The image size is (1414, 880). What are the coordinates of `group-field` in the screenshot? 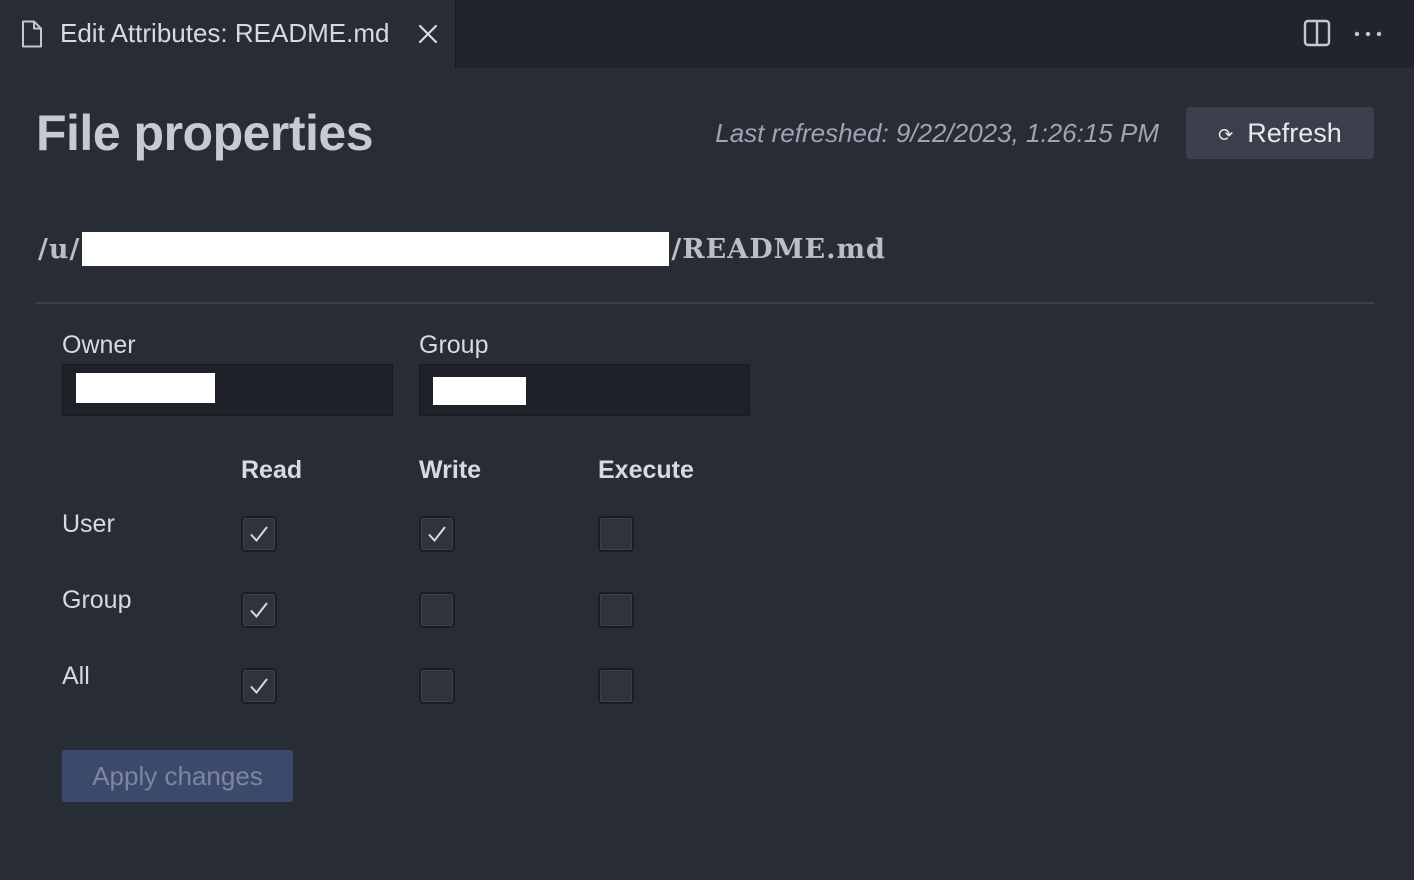 It's located at (584, 390).